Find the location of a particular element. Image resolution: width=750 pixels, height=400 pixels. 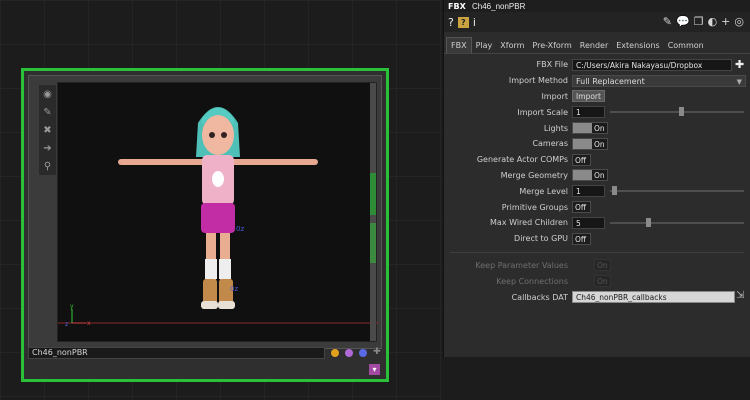

param-keep-connections: Keep Connections On is located at coordinates (597, 281).